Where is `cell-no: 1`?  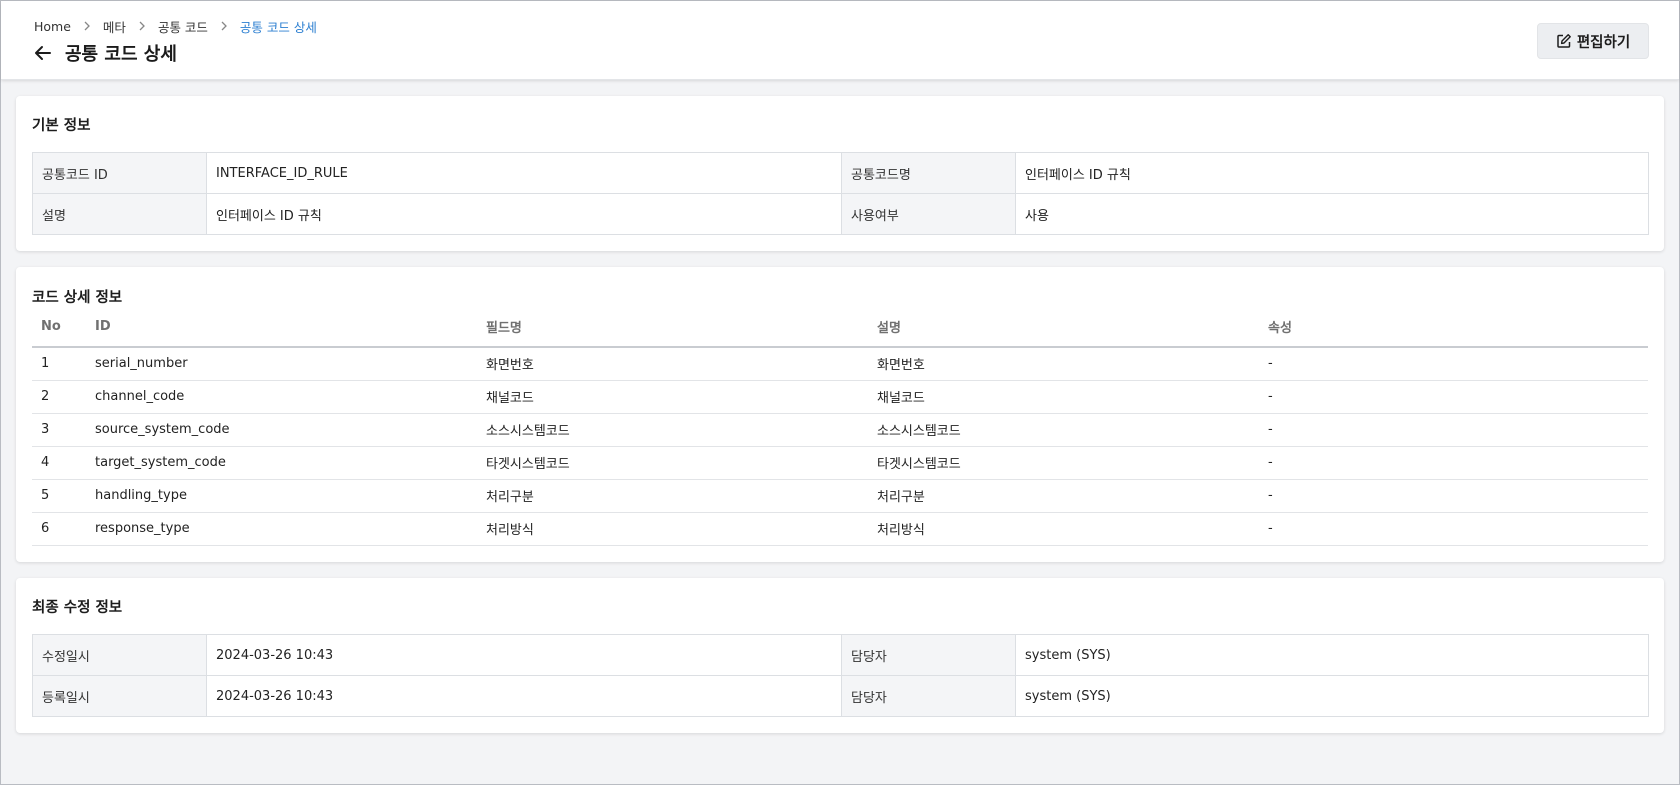 cell-no: 1 is located at coordinates (59, 364).